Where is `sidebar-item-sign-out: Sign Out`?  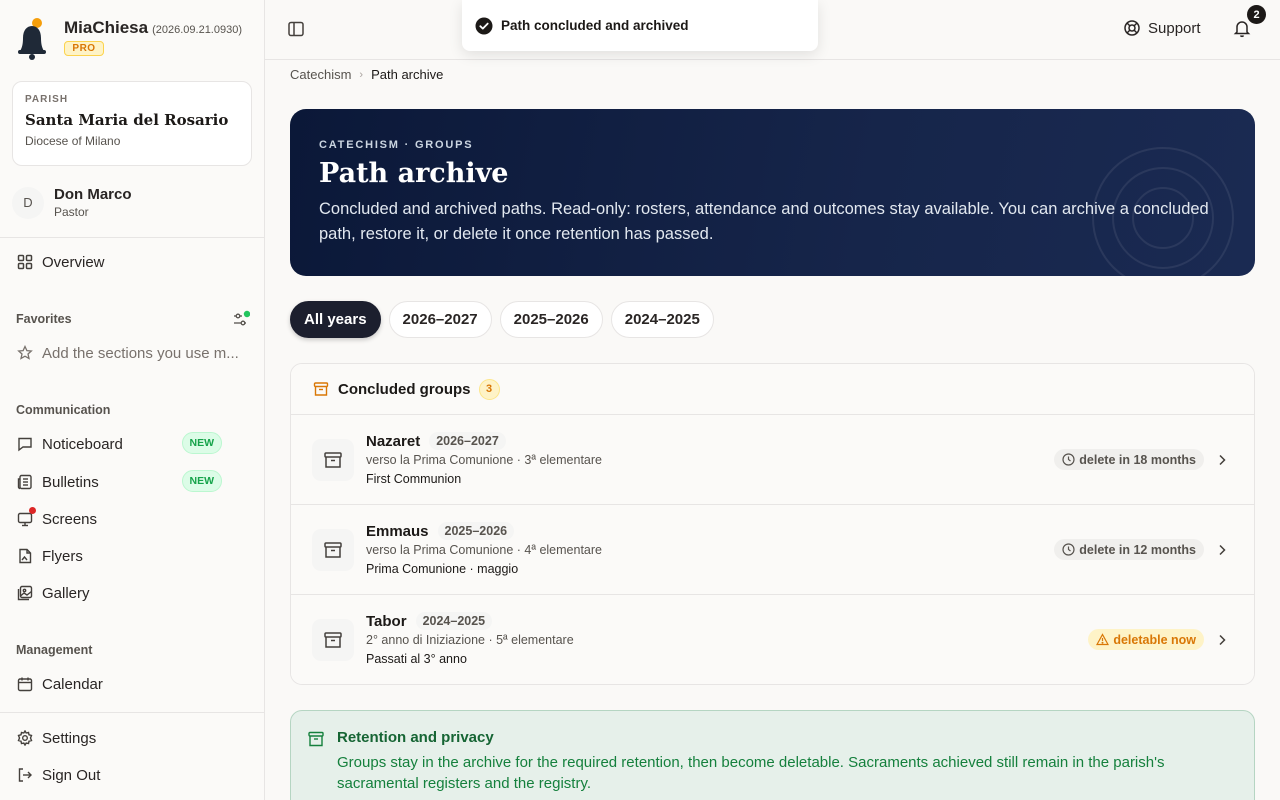 sidebar-item-sign-out: Sign Out is located at coordinates (132, 775).